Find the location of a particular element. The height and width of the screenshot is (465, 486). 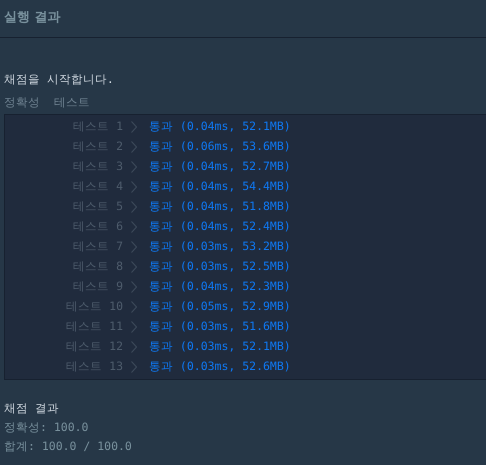

total-score: 합계: 100.0 / 100.0 is located at coordinates (68, 446).